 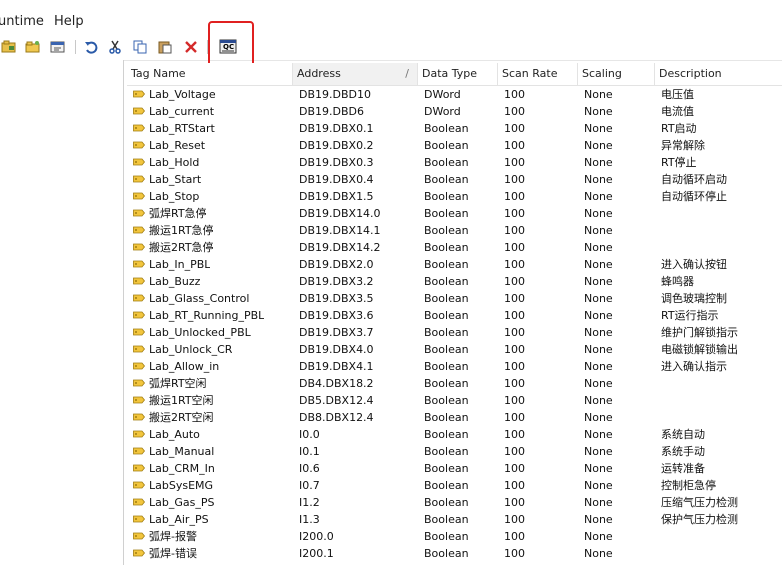 What do you see at coordinates (442, 94) in the screenshot?
I see `tag-data-type: DWord` at bounding box center [442, 94].